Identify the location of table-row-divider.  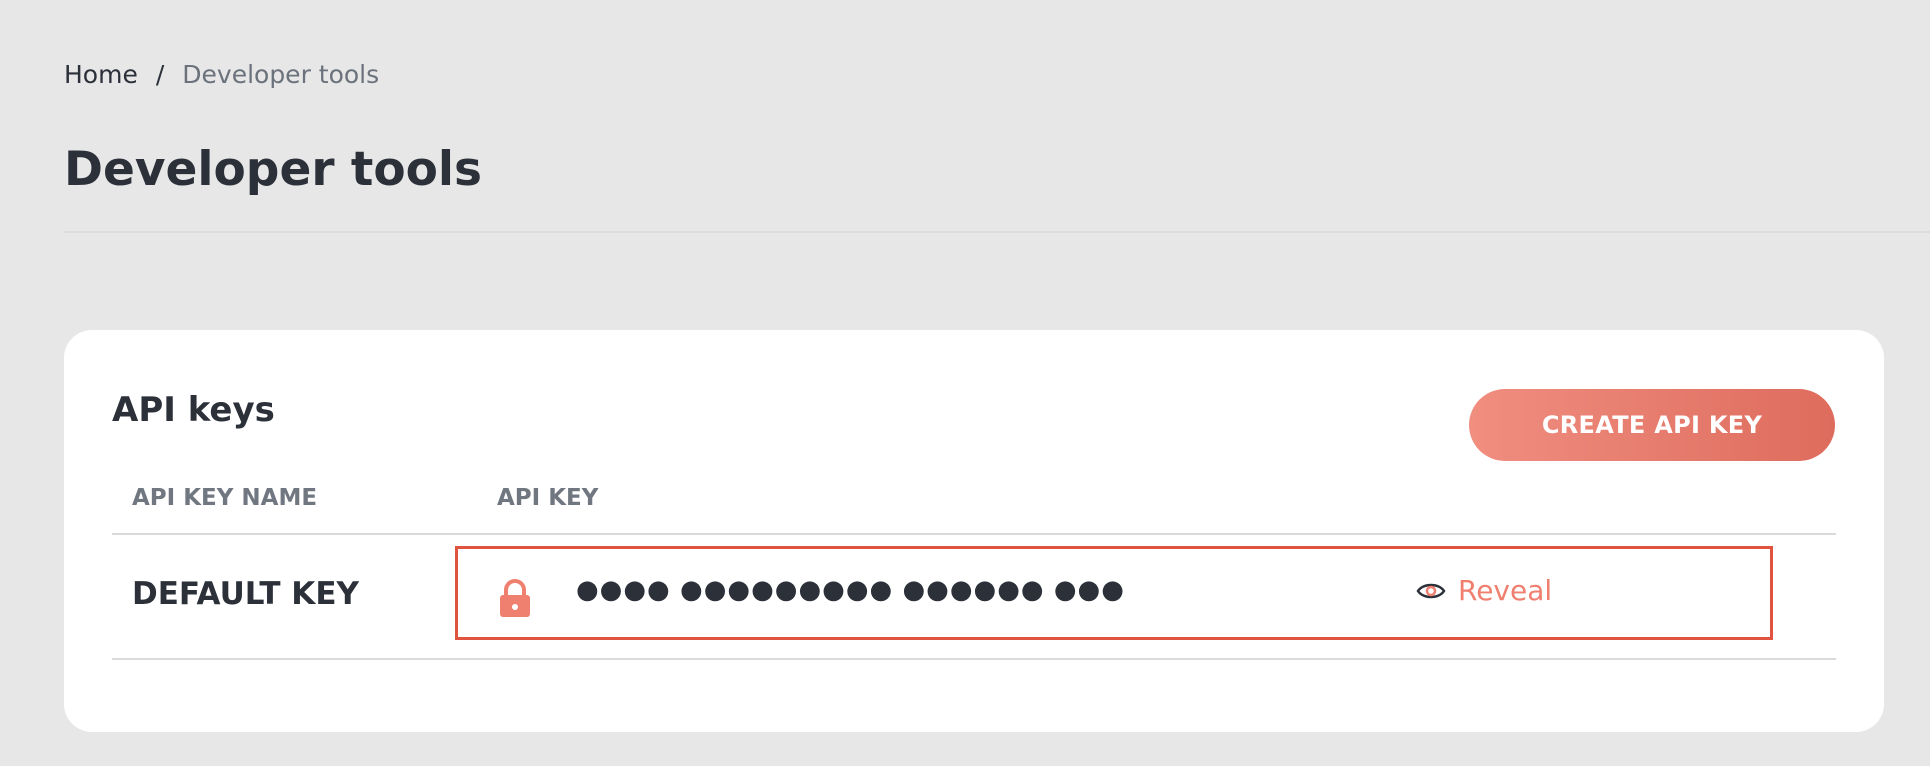
(974, 659).